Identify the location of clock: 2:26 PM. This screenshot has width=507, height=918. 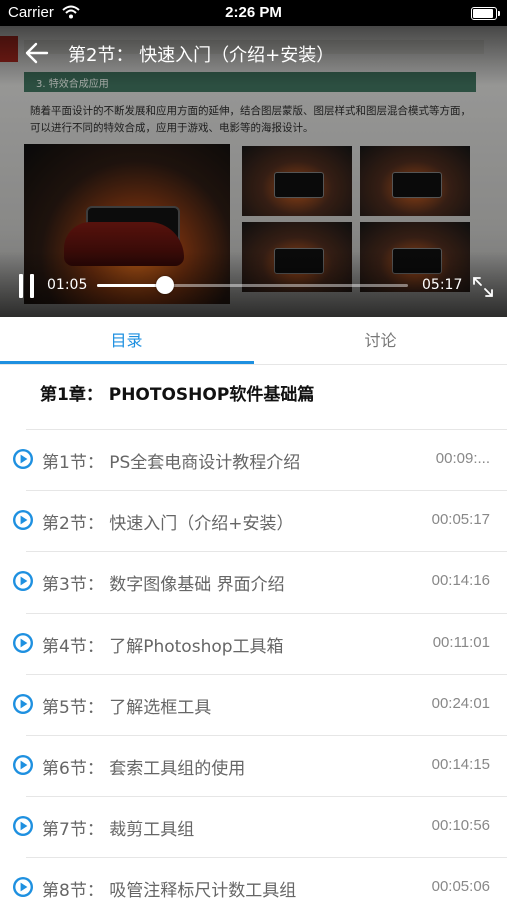
(253, 12).